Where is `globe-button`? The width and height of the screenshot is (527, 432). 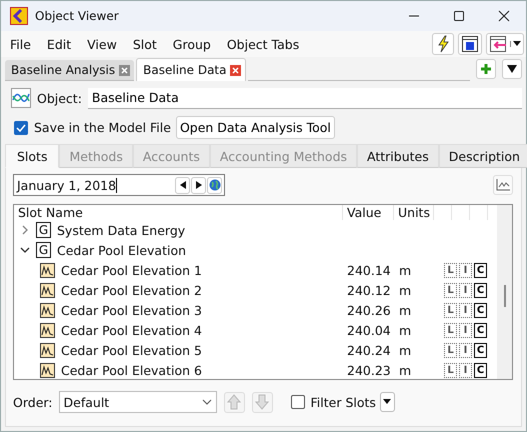 globe-button is located at coordinates (214, 185).